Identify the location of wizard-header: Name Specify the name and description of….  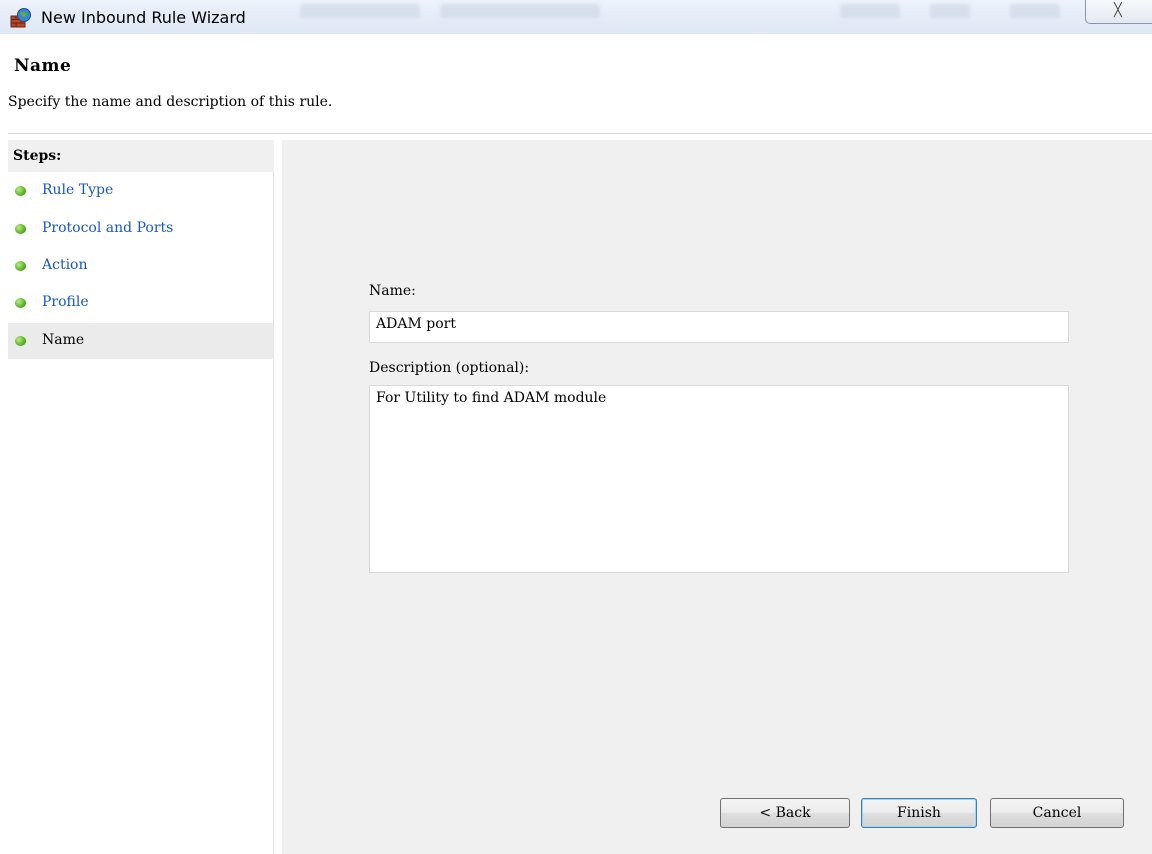
(580, 92).